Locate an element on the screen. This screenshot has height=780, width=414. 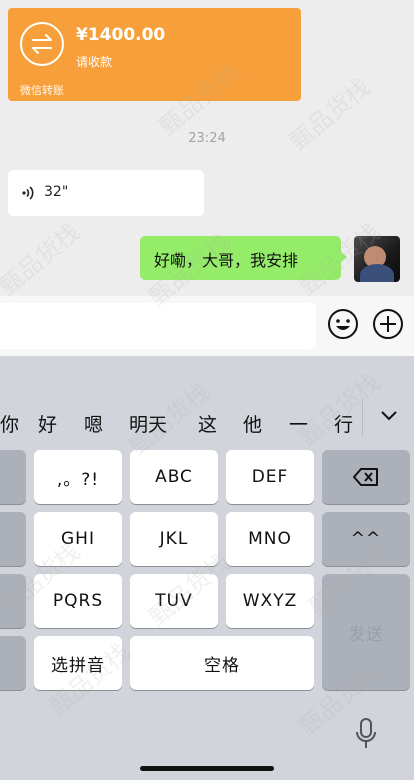
key-tuv: TUV is located at coordinates (174, 601).